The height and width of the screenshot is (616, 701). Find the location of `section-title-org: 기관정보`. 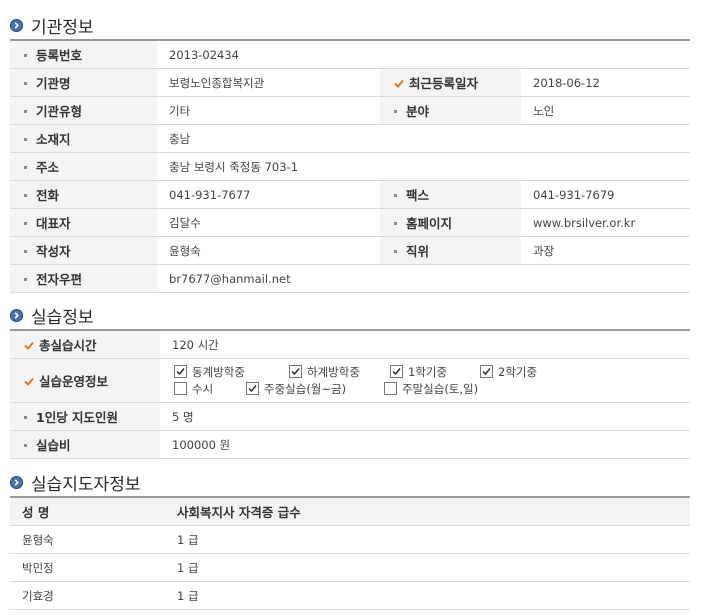

section-title-org: 기관정보 is located at coordinates (52, 25).